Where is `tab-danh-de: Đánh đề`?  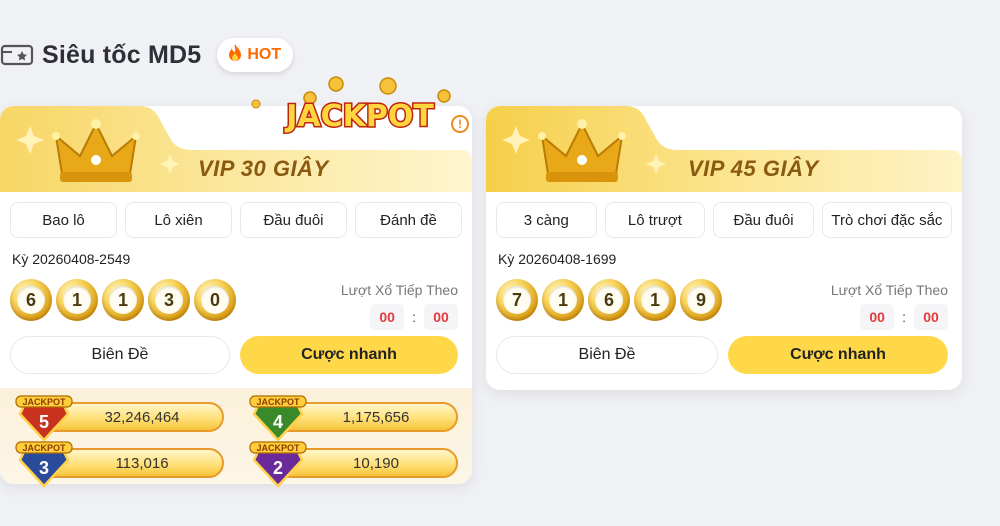
tab-danh-de: Đánh đề is located at coordinates (408, 220).